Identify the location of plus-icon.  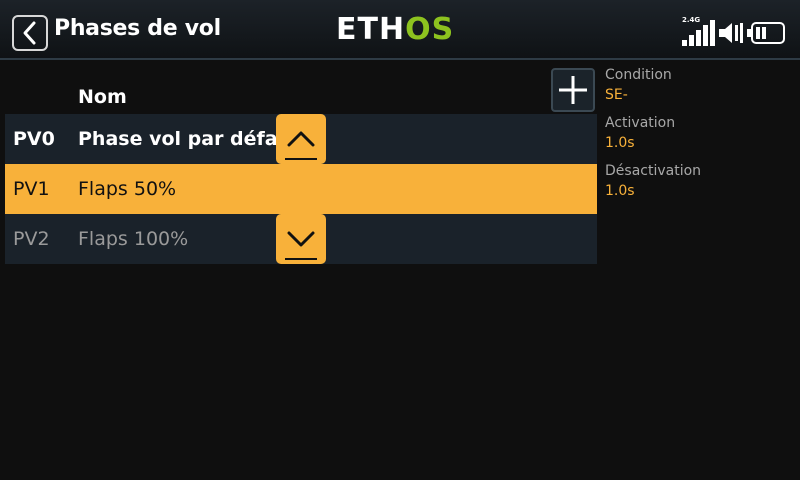
(573, 90).